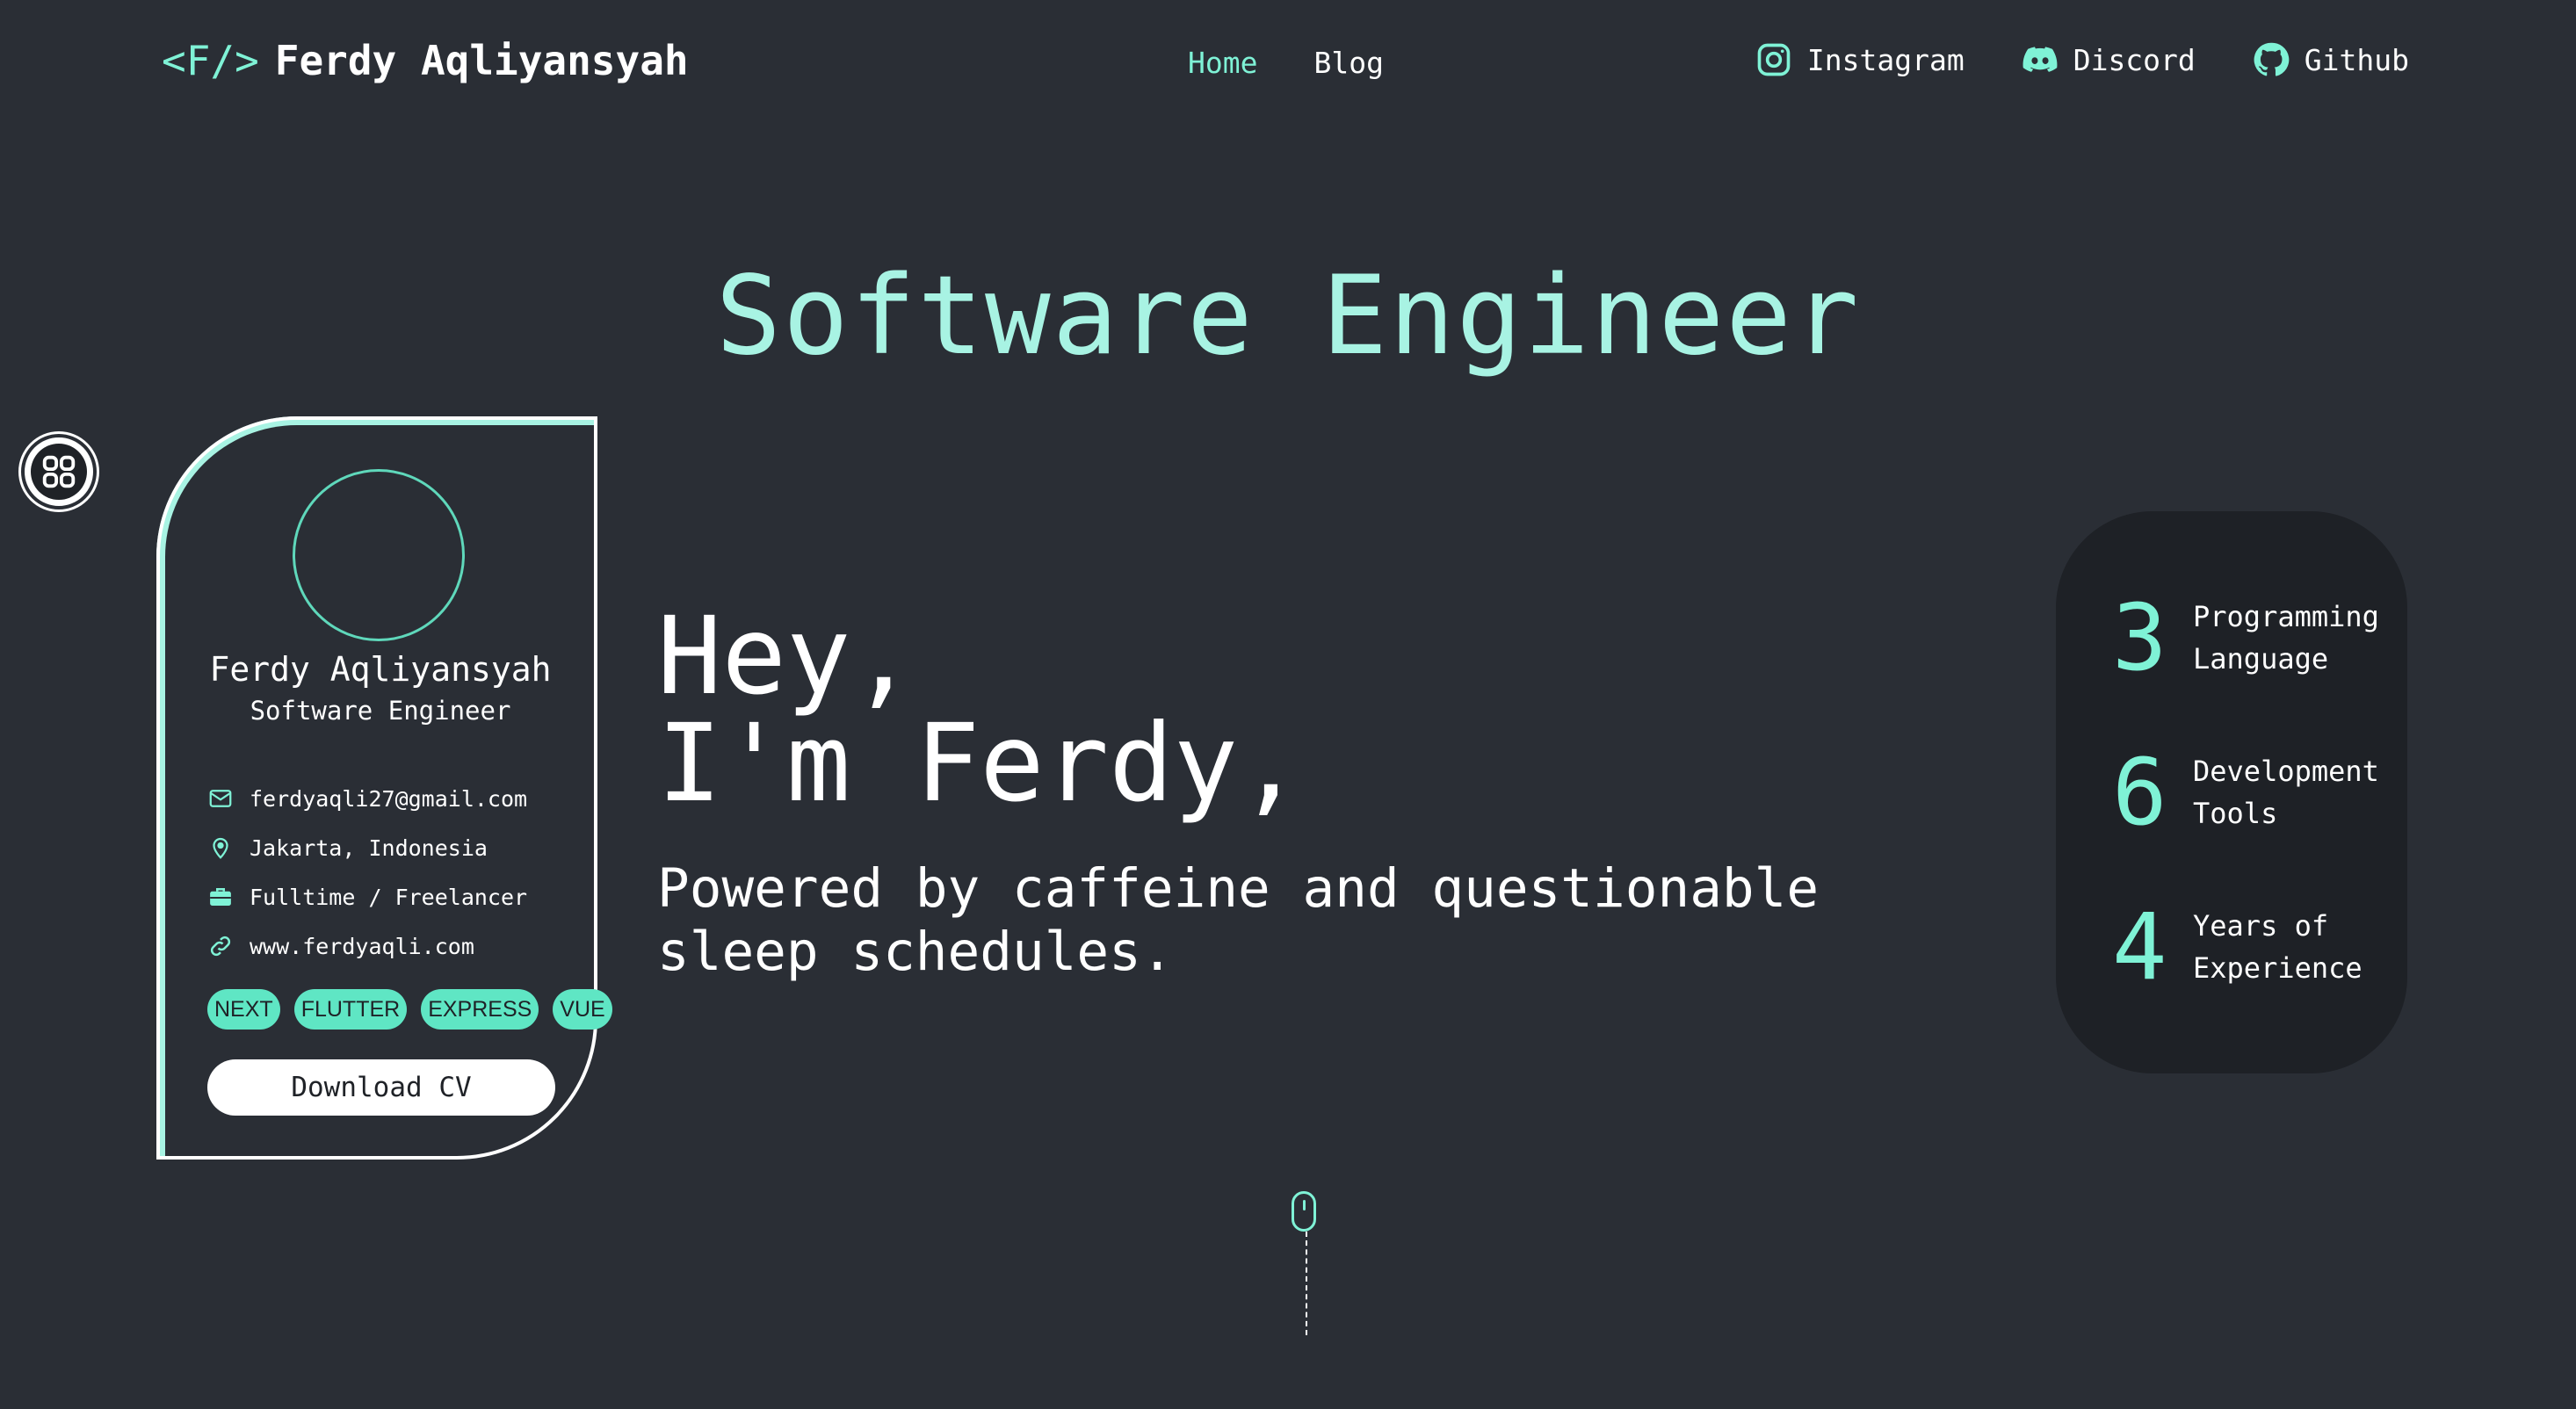 Image resolution: width=2576 pixels, height=1409 pixels. I want to click on skill-tag: NEXT, so click(243, 1009).